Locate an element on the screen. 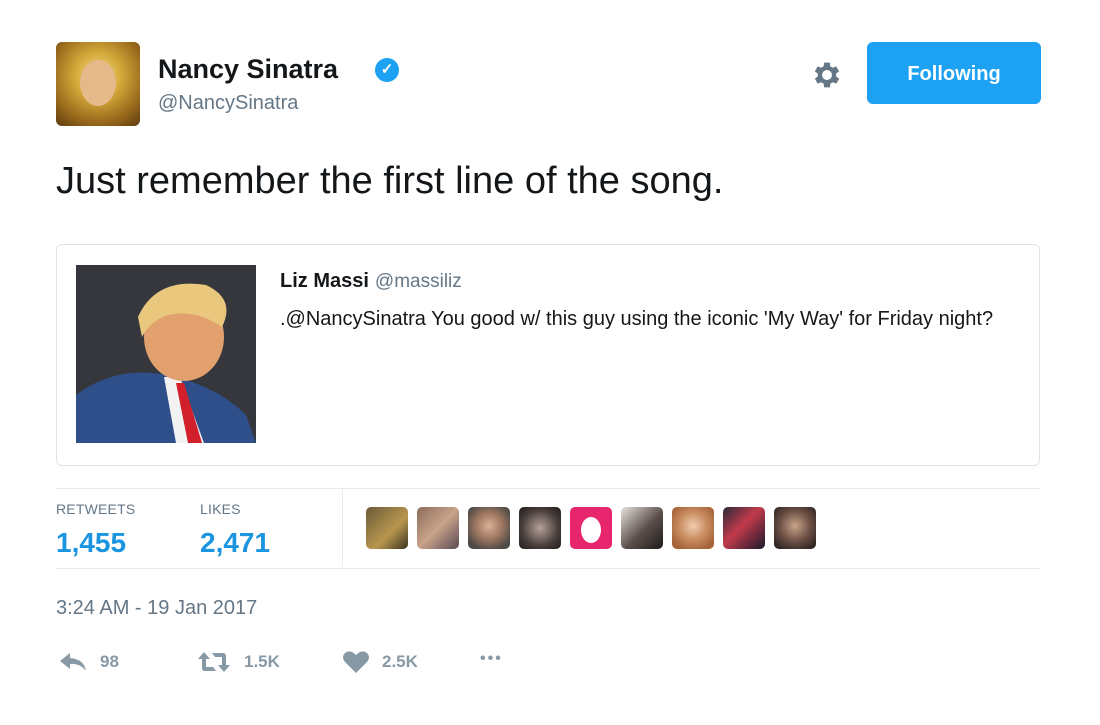 Image resolution: width=1100 pixels, height=725 pixels. tweet-timestamp: 3:24 AM - 19 Jan 2017 is located at coordinates (156, 608).